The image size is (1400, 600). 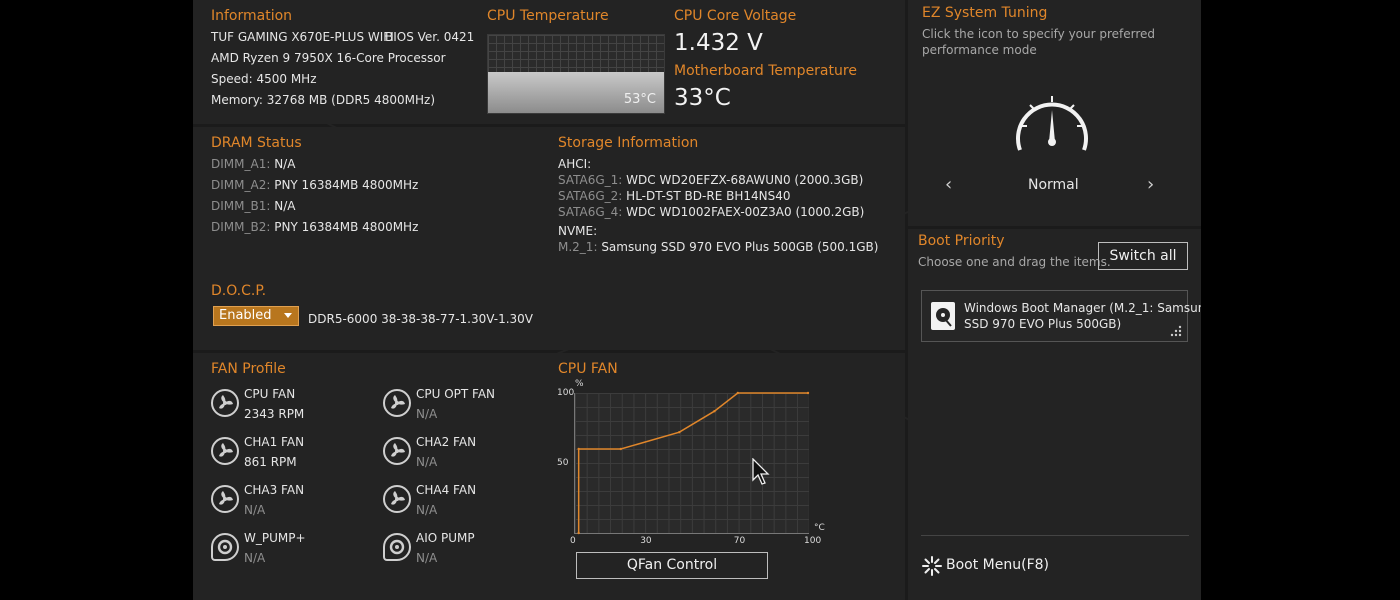 I want to click on dimm-label: DIMM_B1:, so click(x=241, y=206).